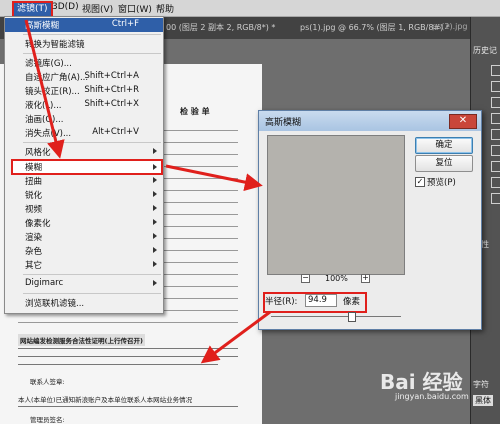 This screenshot has width=500, height=424. I want to click on zoom-level: 100%, so click(336, 278).